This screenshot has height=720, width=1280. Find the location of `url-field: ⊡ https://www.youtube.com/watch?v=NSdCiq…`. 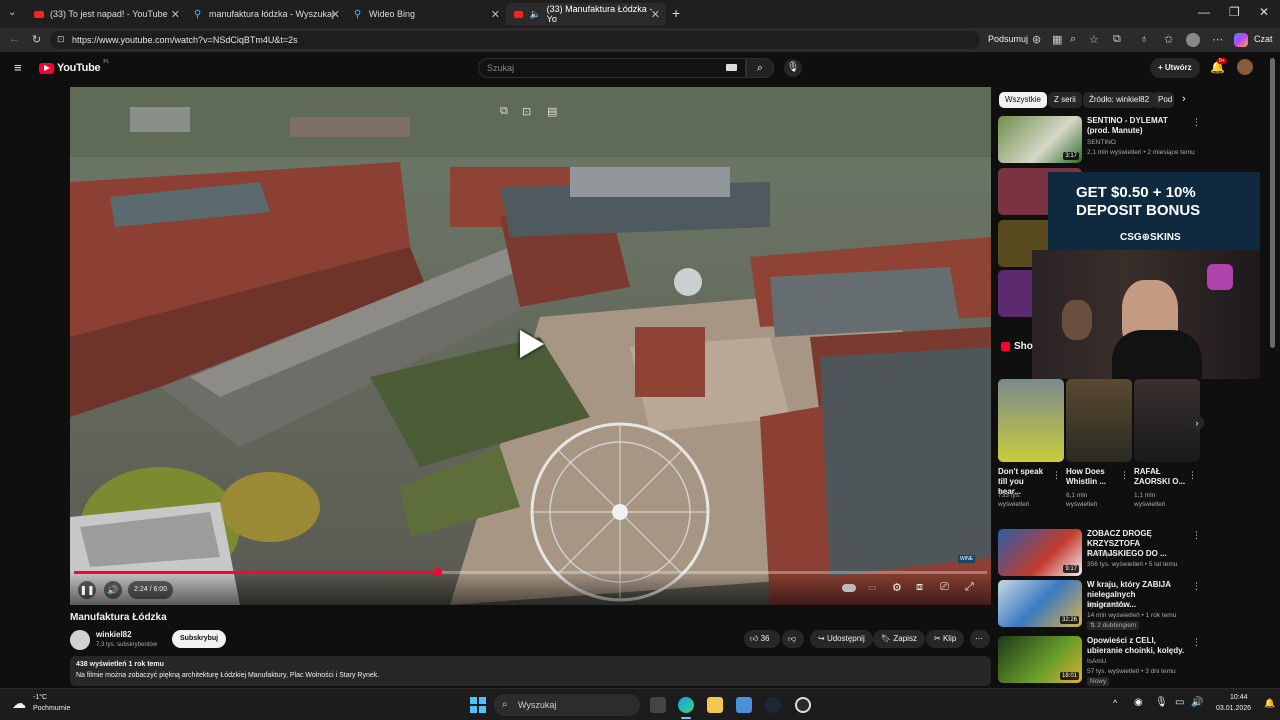

url-field: ⊡ https://www.youtube.com/watch?v=NSdCiq… is located at coordinates (515, 40).